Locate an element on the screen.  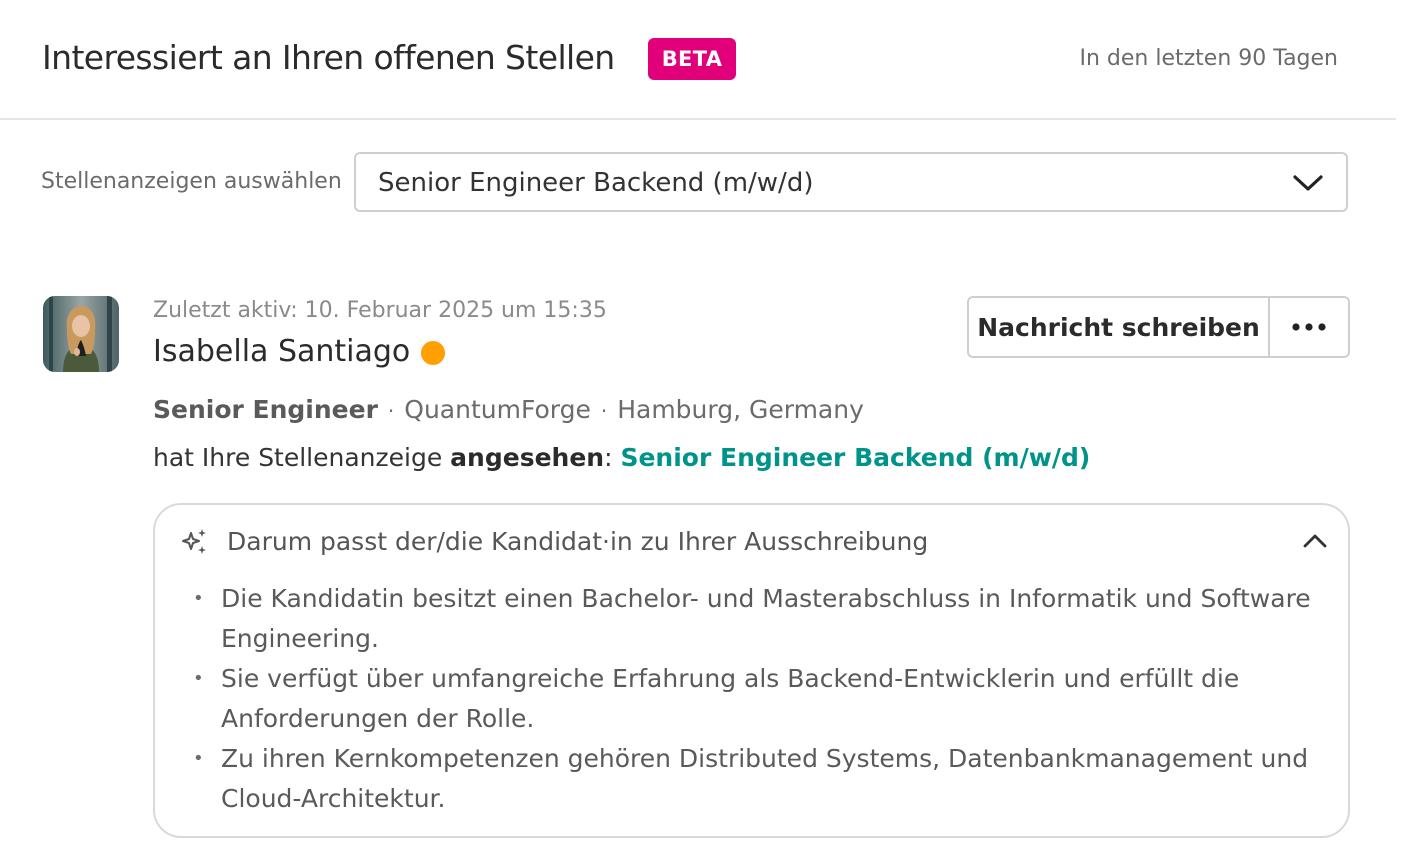
viewed-prefix: hat Ihre Stellenanzeige is located at coordinates (302, 457).